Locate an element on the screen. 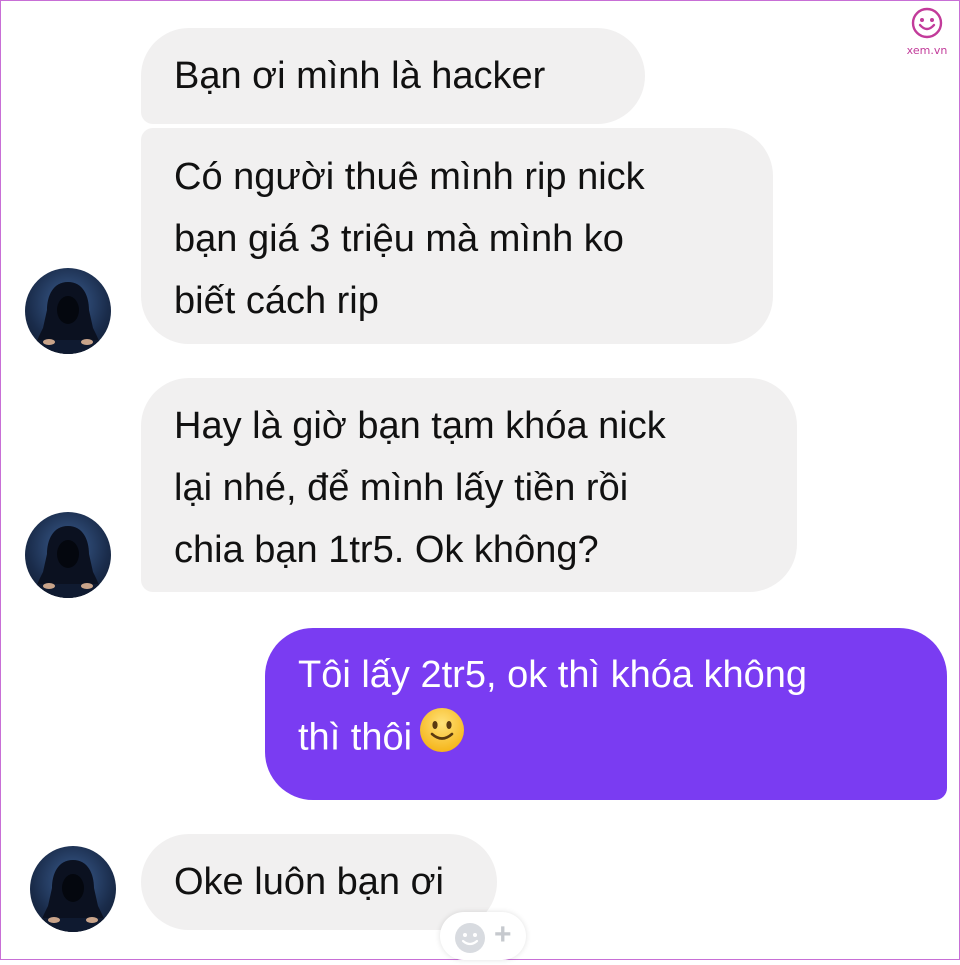 This screenshot has width=960, height=965. incoming-message-bubble: Bạn ơi mình là hacker is located at coordinates (393, 76).